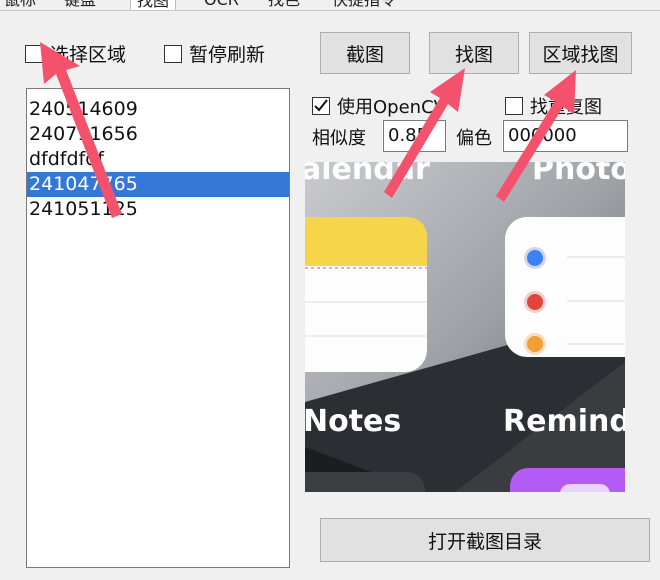  Describe the element at coordinates (367, 174) in the screenshot. I see `preview-text-calendar: alendar` at that location.